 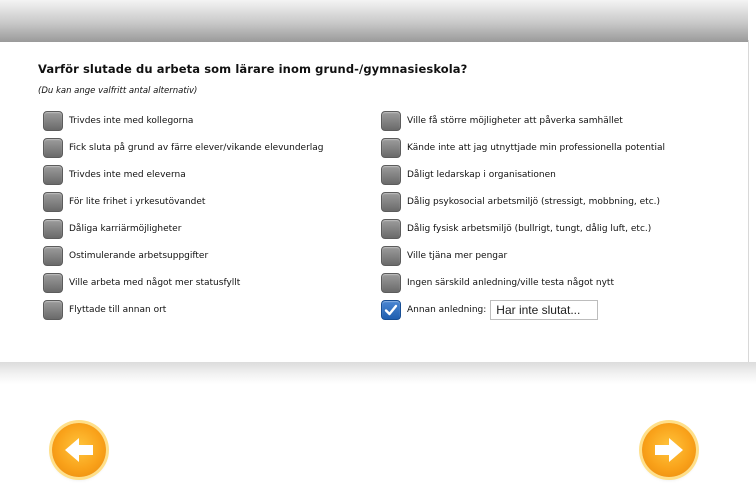 I want to click on right-divider, so click(x=748, y=205).